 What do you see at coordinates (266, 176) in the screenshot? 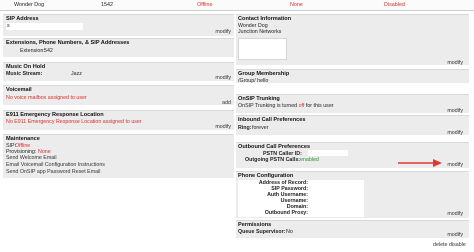
I see `phone-config-title: Phone Configuration` at bounding box center [266, 176].